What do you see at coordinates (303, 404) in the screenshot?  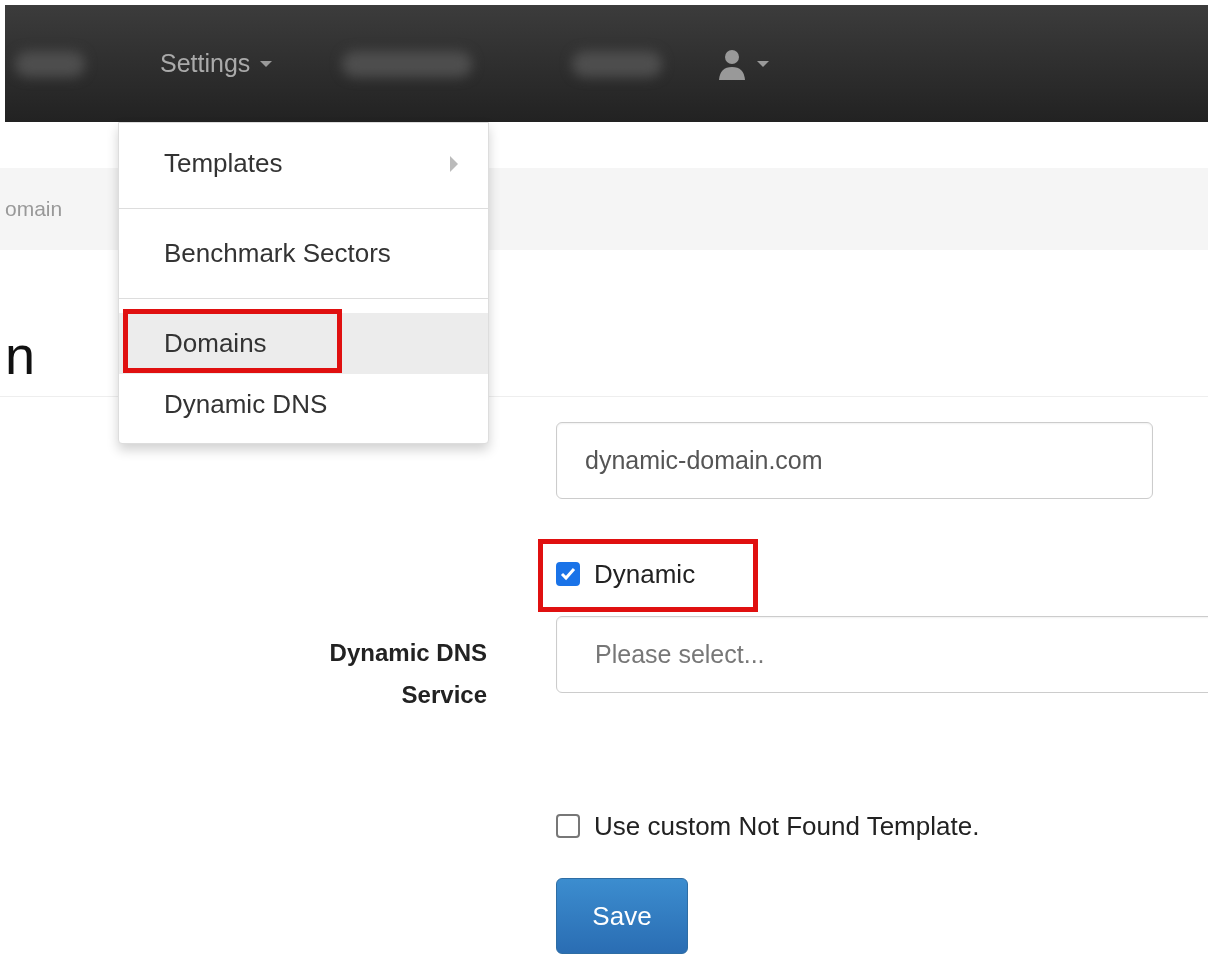 I see `menu-item: Dynamic DNS` at bounding box center [303, 404].